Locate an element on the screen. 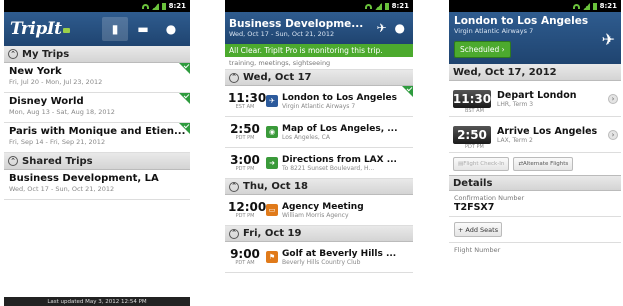 The image size is (623, 306). trip-name: New York is located at coordinates (35, 71).